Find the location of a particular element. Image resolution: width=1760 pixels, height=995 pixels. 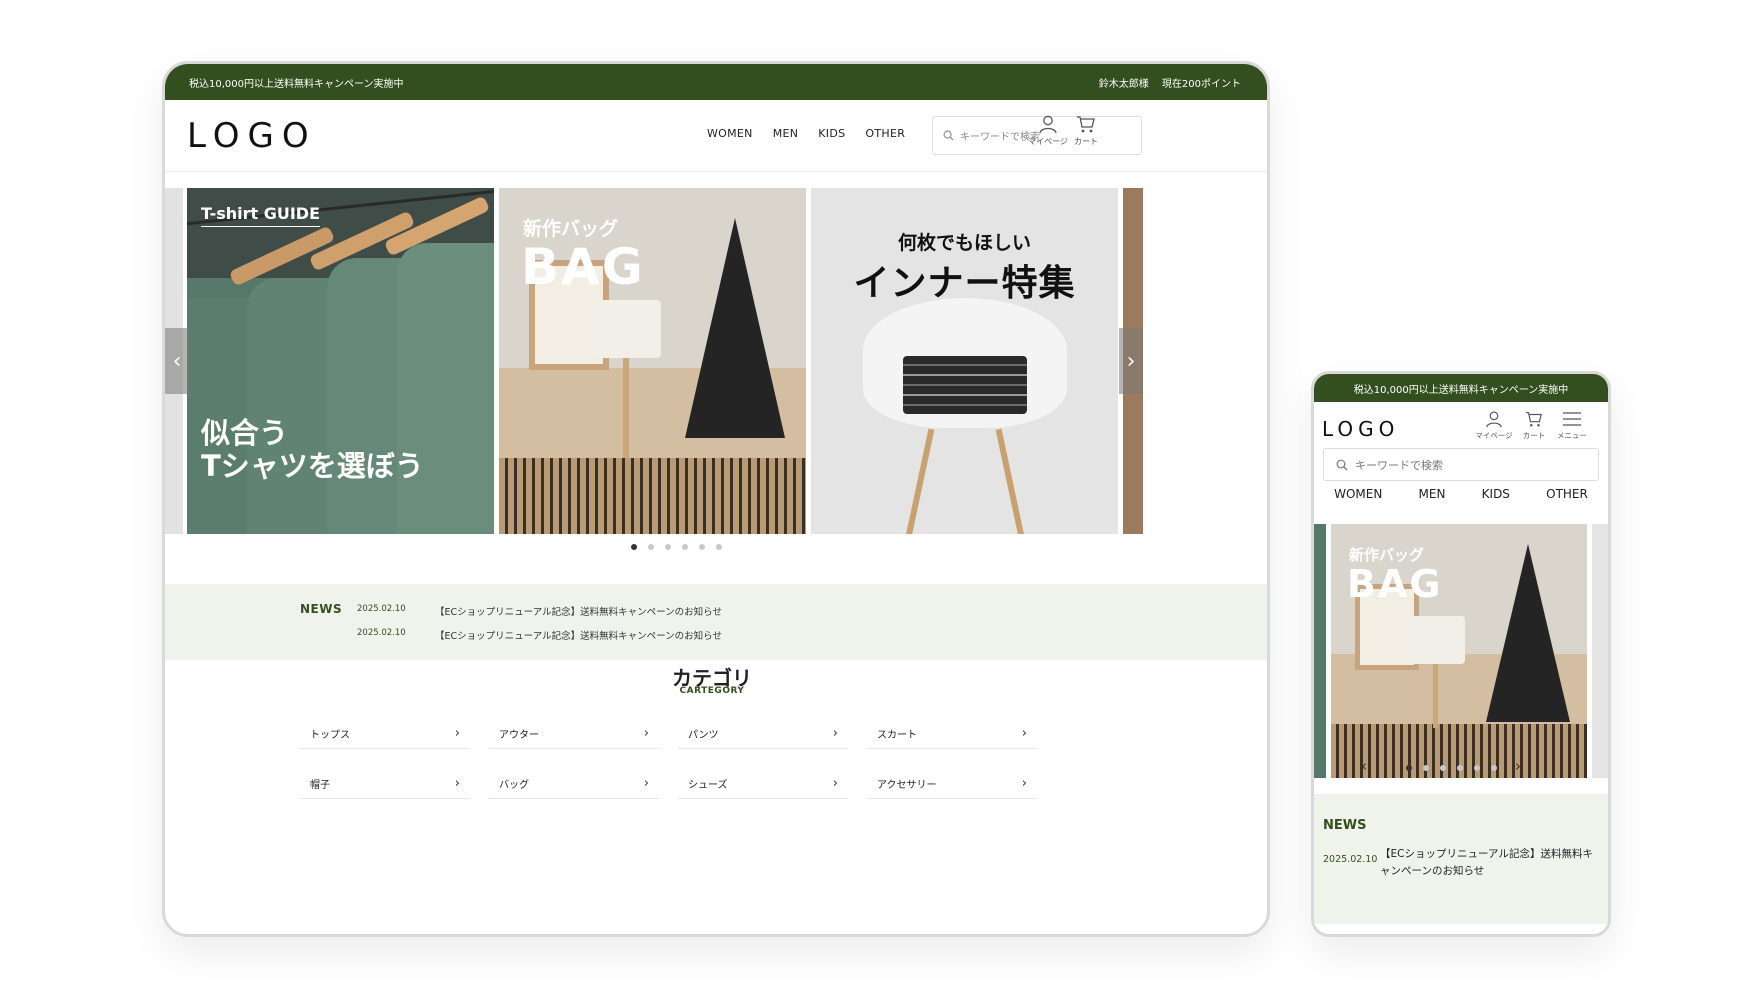

hamburger-menu-icon is located at coordinates (1572, 419).